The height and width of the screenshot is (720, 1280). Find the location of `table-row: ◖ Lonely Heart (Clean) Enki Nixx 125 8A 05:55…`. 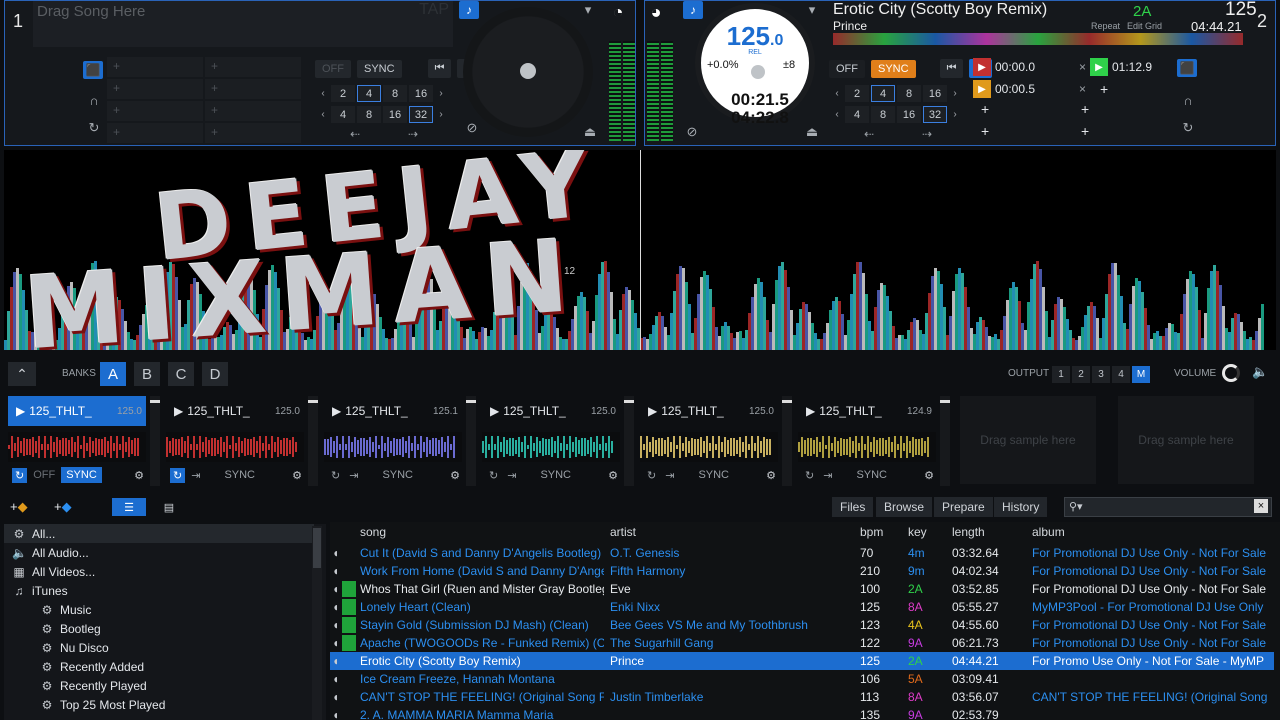

table-row: ◖ Lonely Heart (Clean) Enki Nixx 125 8A 05:55… is located at coordinates (802, 607).